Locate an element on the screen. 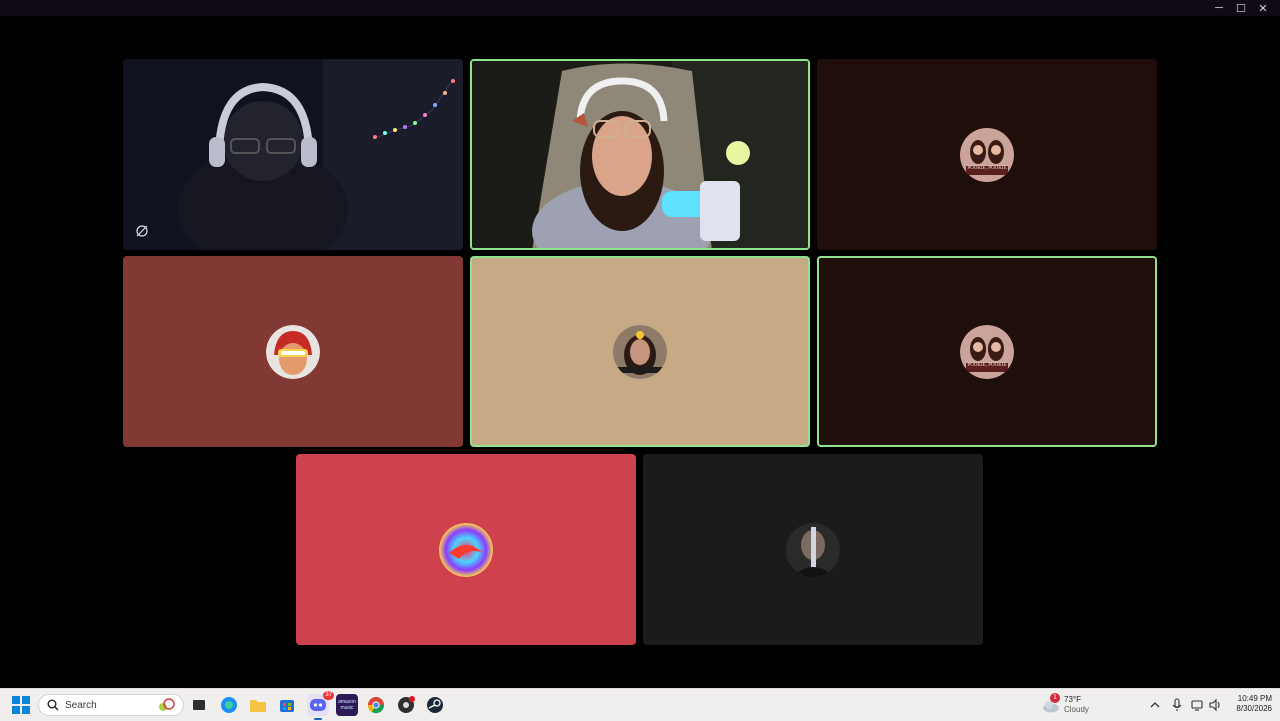  steam-icon is located at coordinates (435, 705).